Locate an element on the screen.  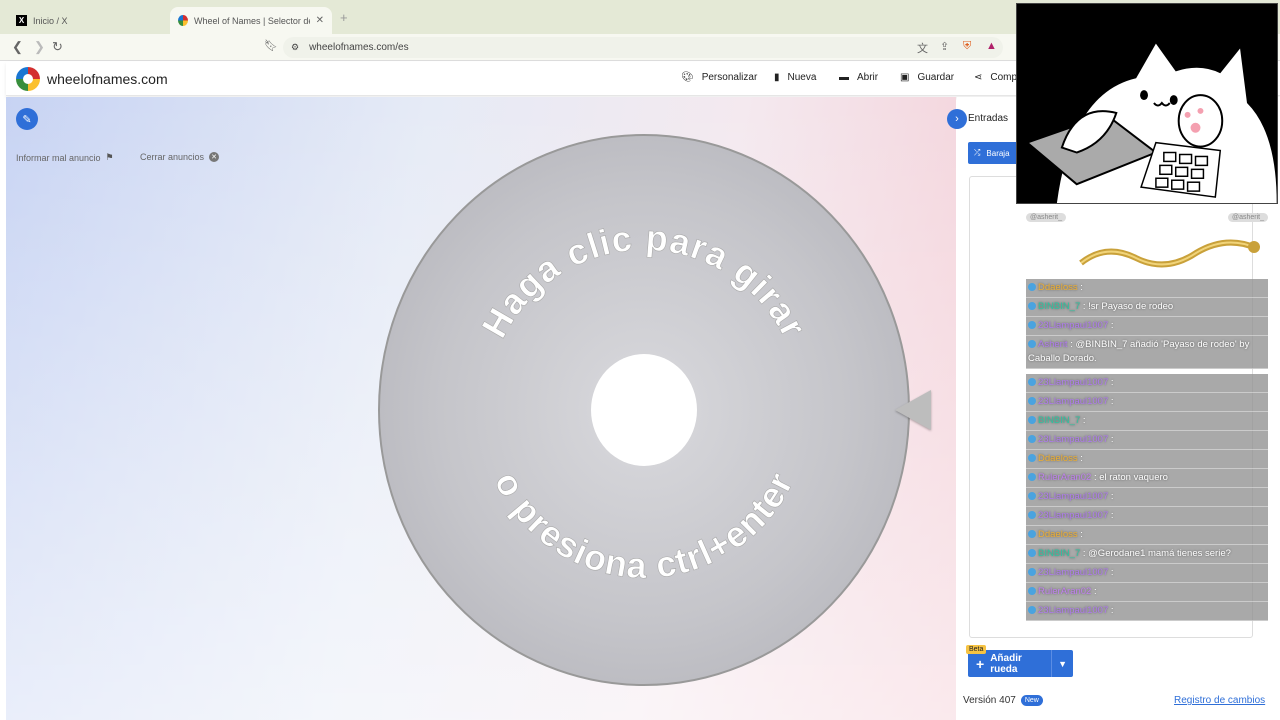
wheel-center is located at coordinates (644, 410).